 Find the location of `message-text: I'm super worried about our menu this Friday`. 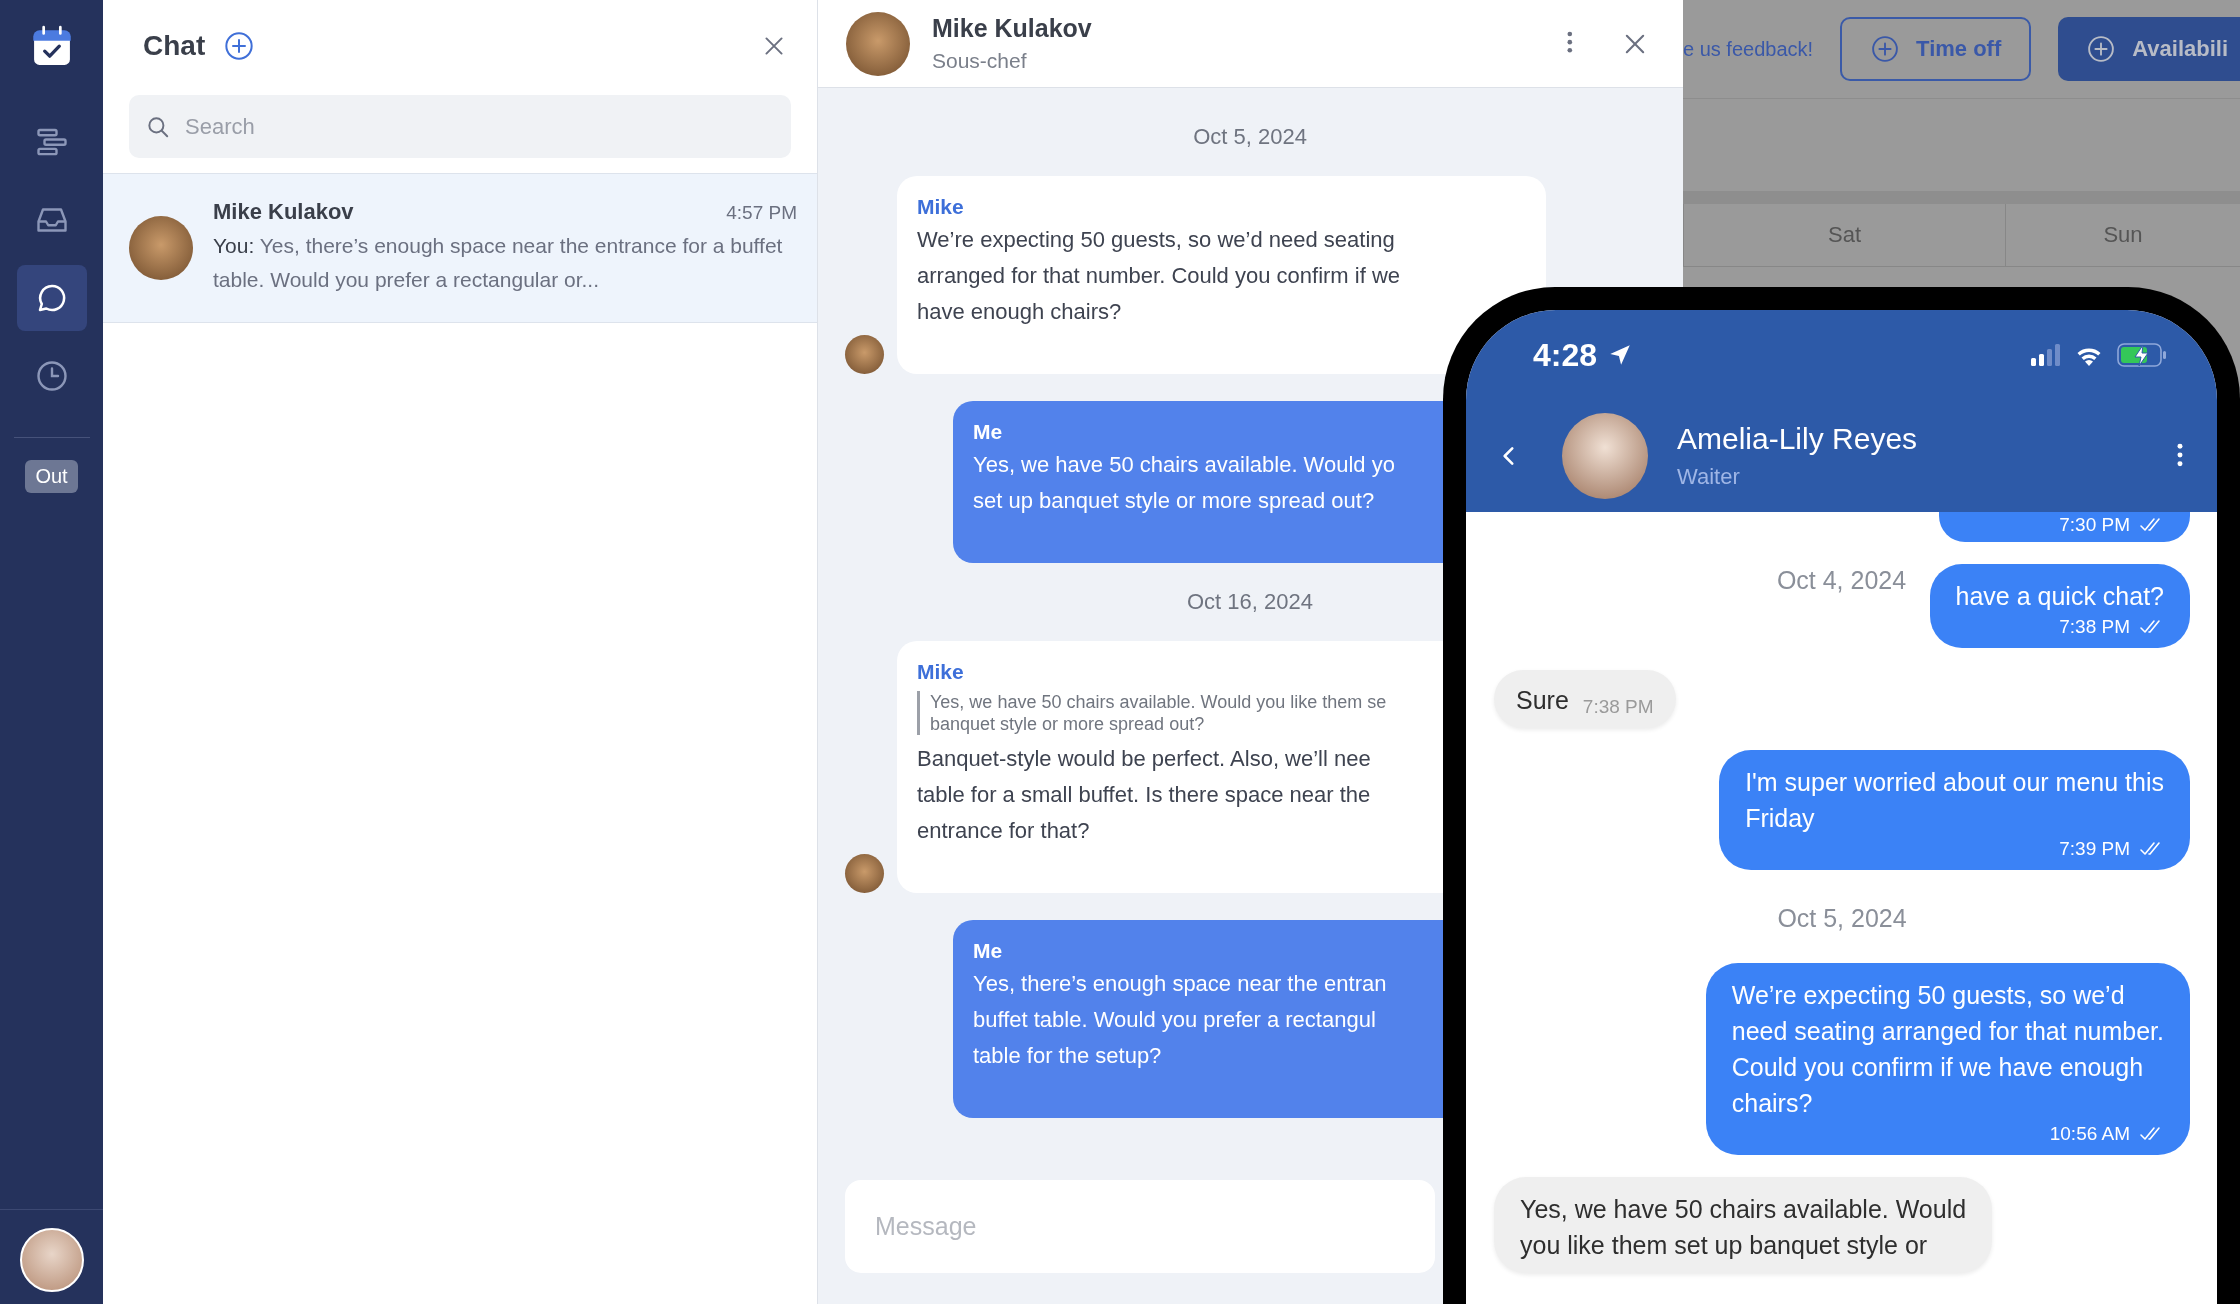

message-text: I'm super worried about our menu this Friday is located at coordinates (1954, 800).